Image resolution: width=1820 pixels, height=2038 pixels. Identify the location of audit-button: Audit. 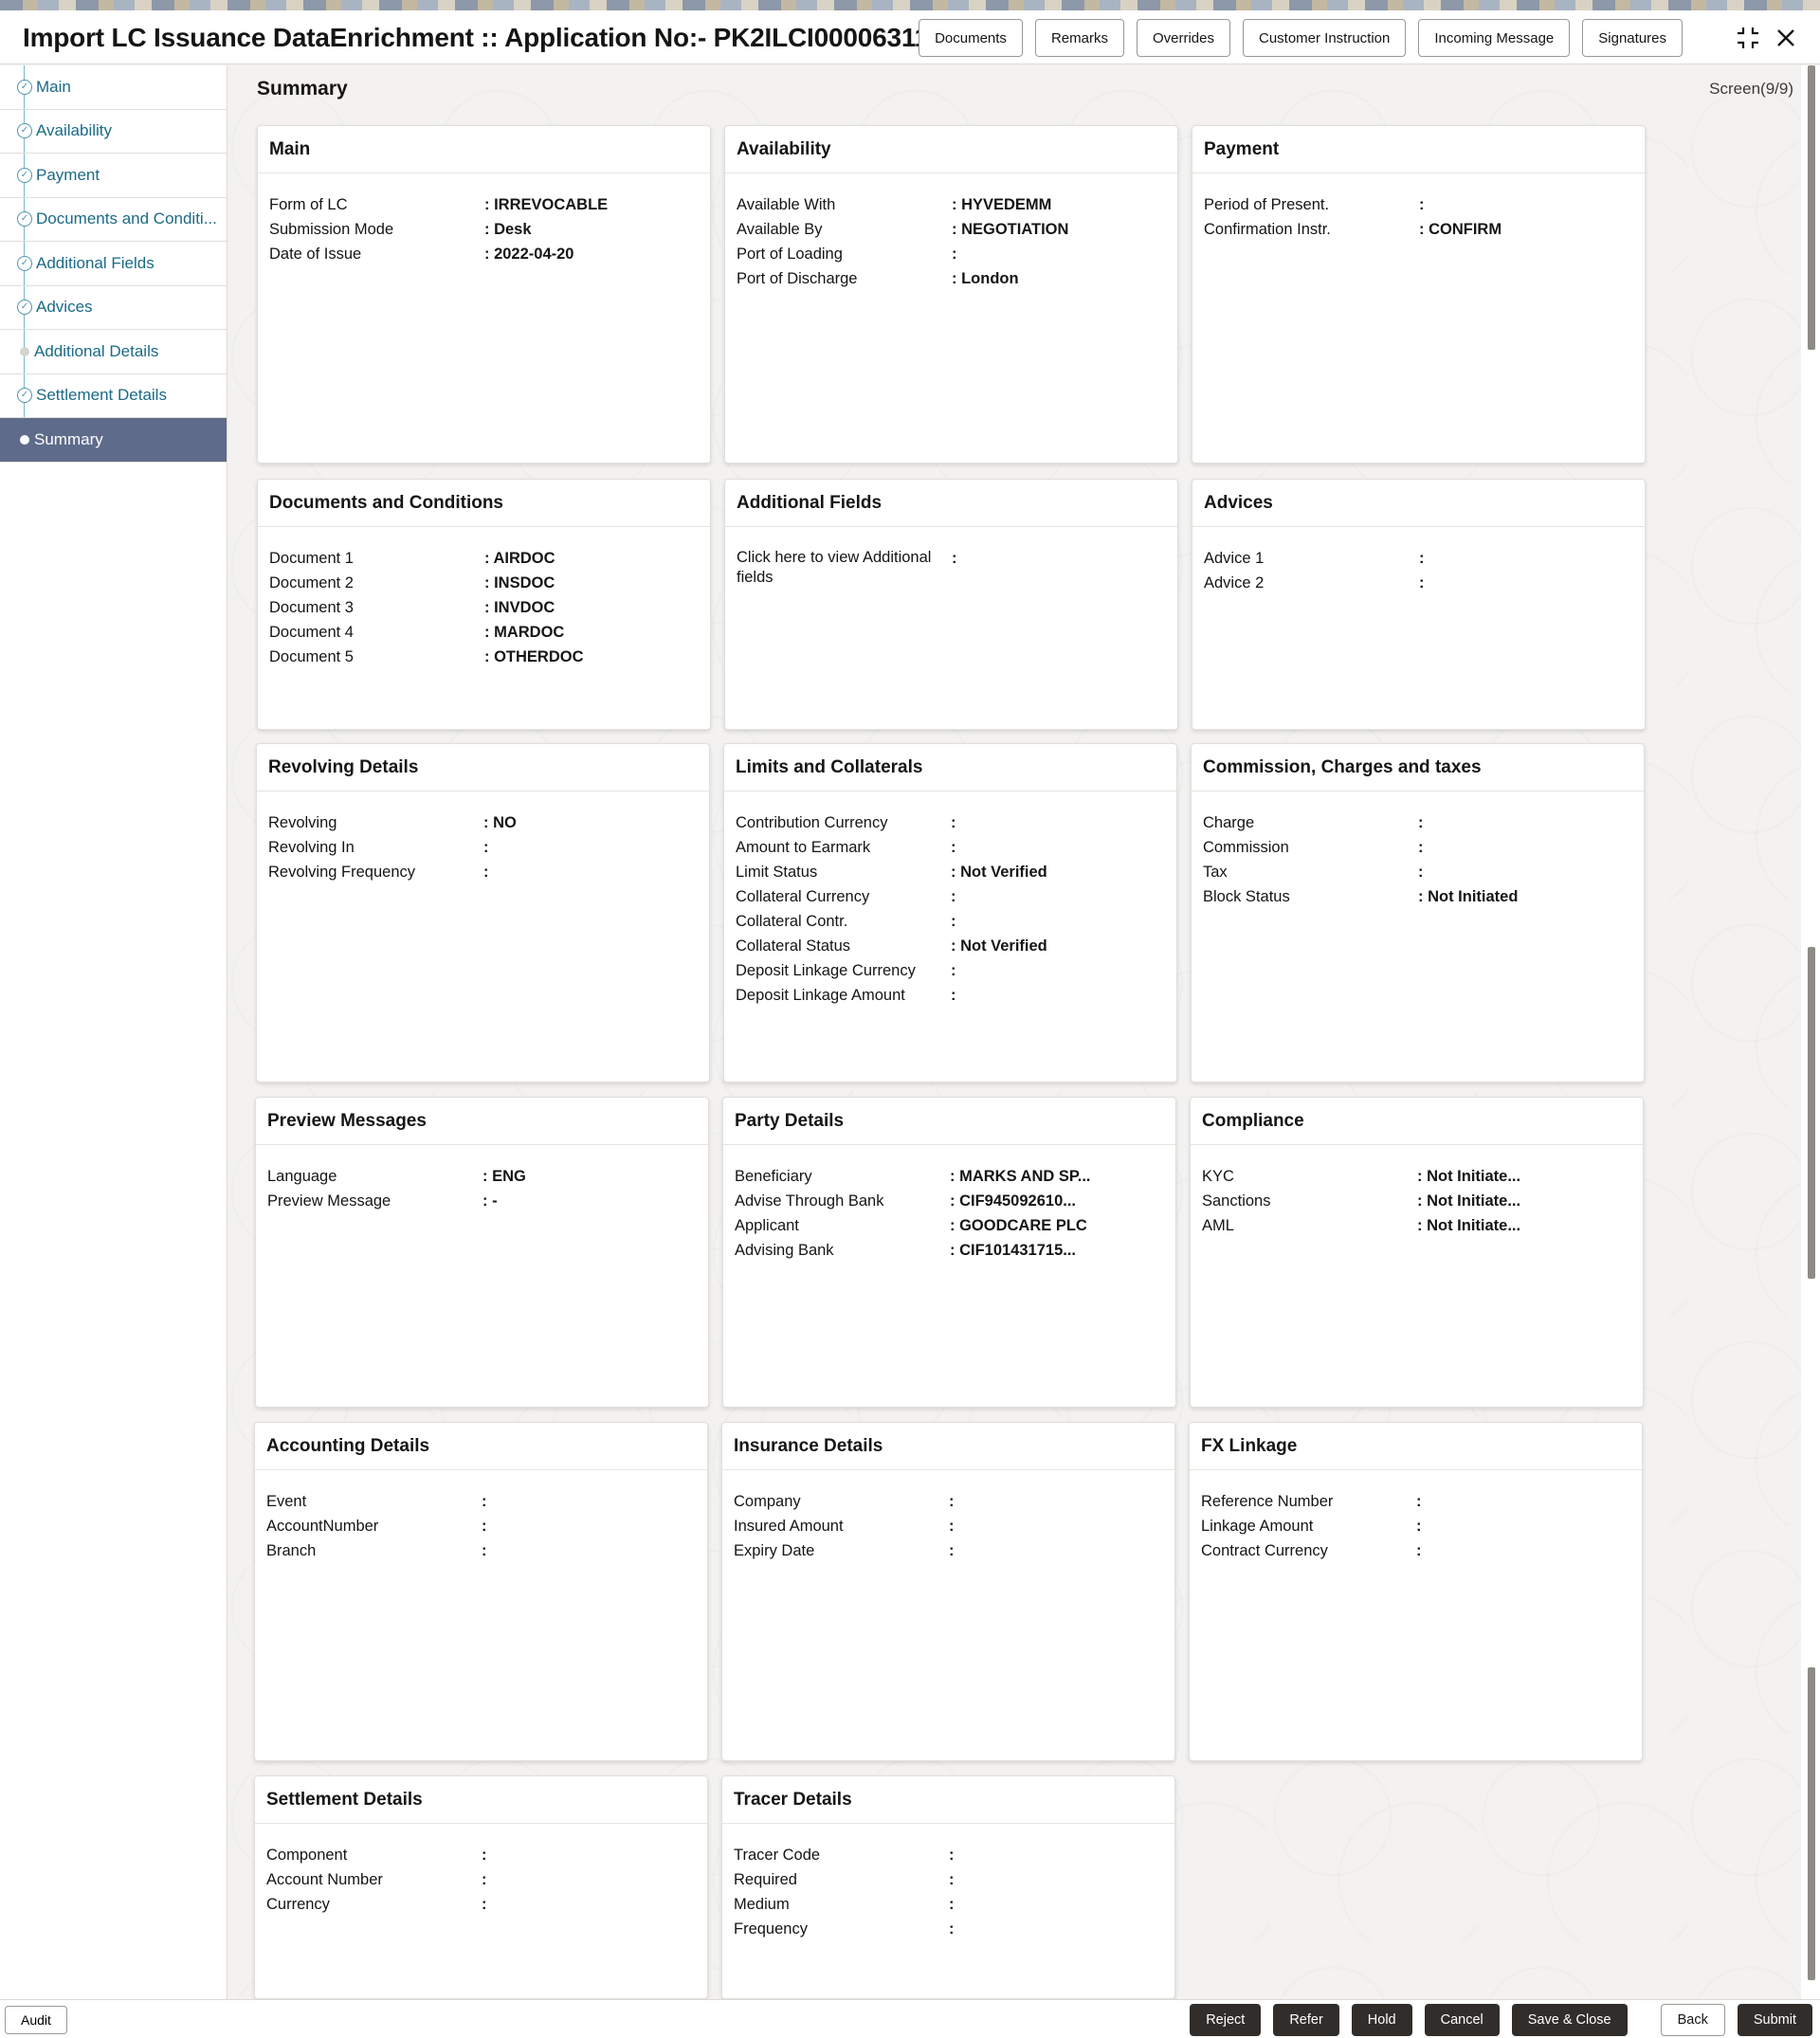
(36, 2020).